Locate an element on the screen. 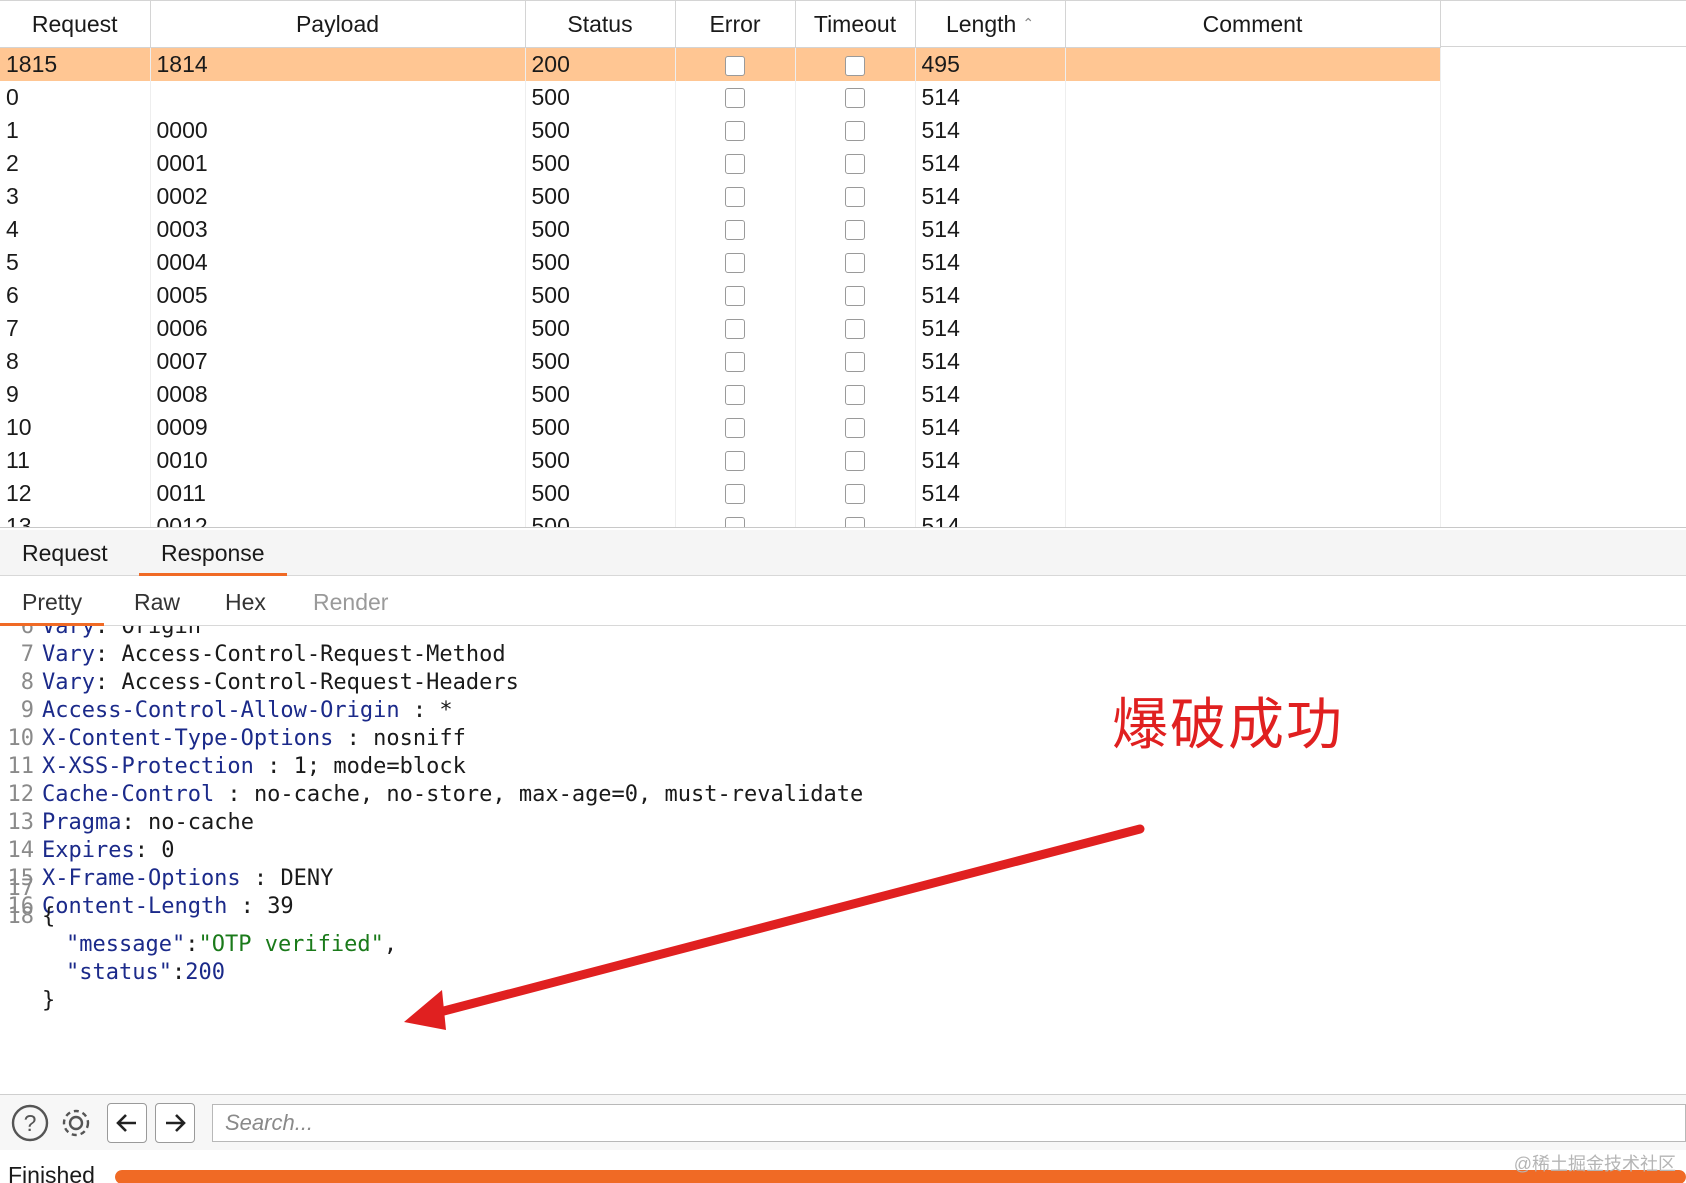  cell-request: 0 is located at coordinates (75, 97).